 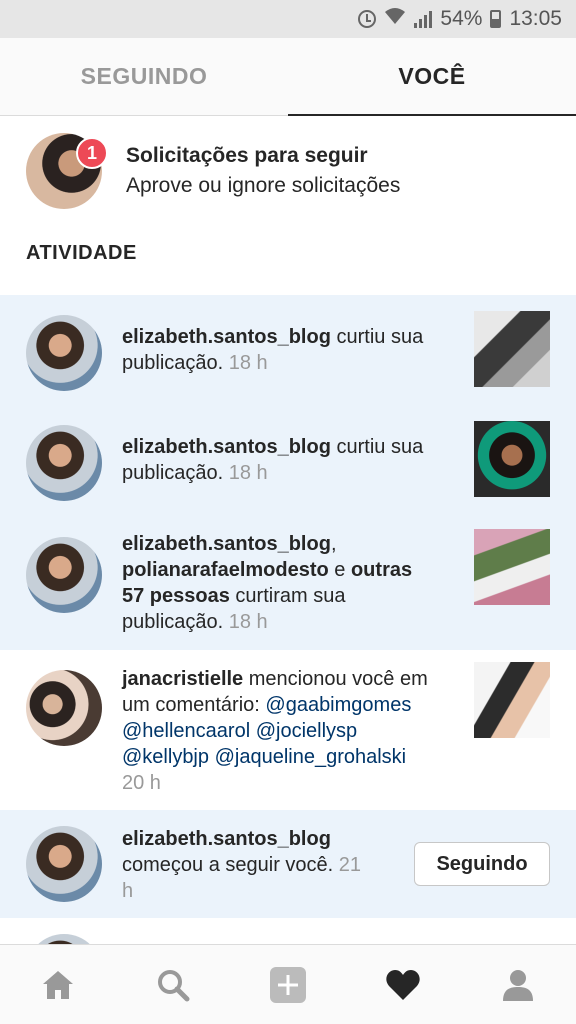 I want to click on mention-link: @kellybjp, so click(x=165, y=757).